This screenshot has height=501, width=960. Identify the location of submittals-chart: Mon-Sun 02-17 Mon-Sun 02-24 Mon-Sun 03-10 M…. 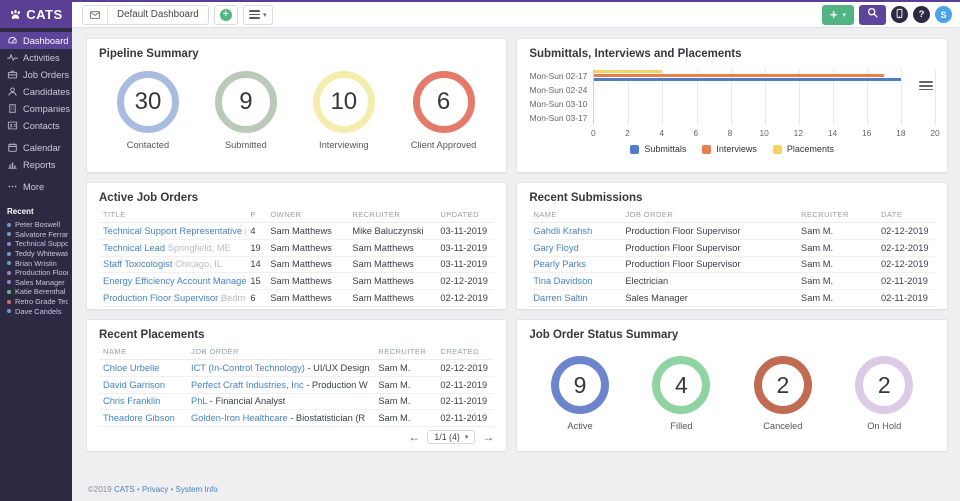
(734, 111).